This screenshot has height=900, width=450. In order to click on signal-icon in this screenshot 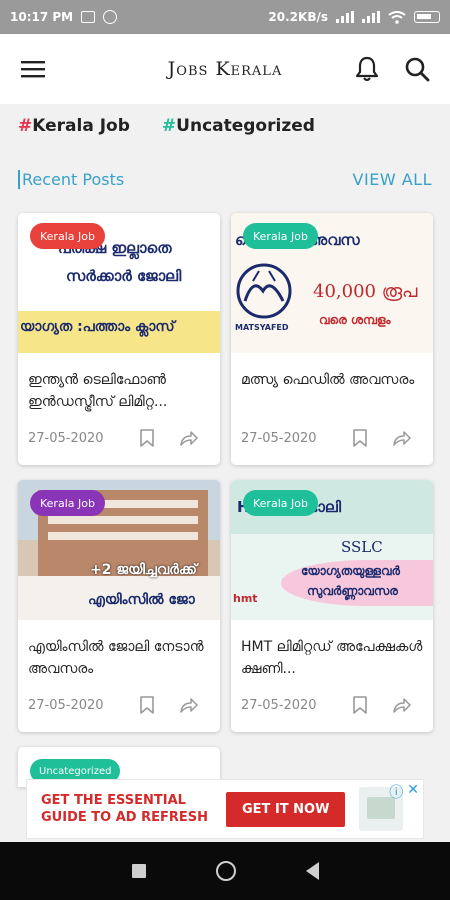, I will do `click(345, 17)`.